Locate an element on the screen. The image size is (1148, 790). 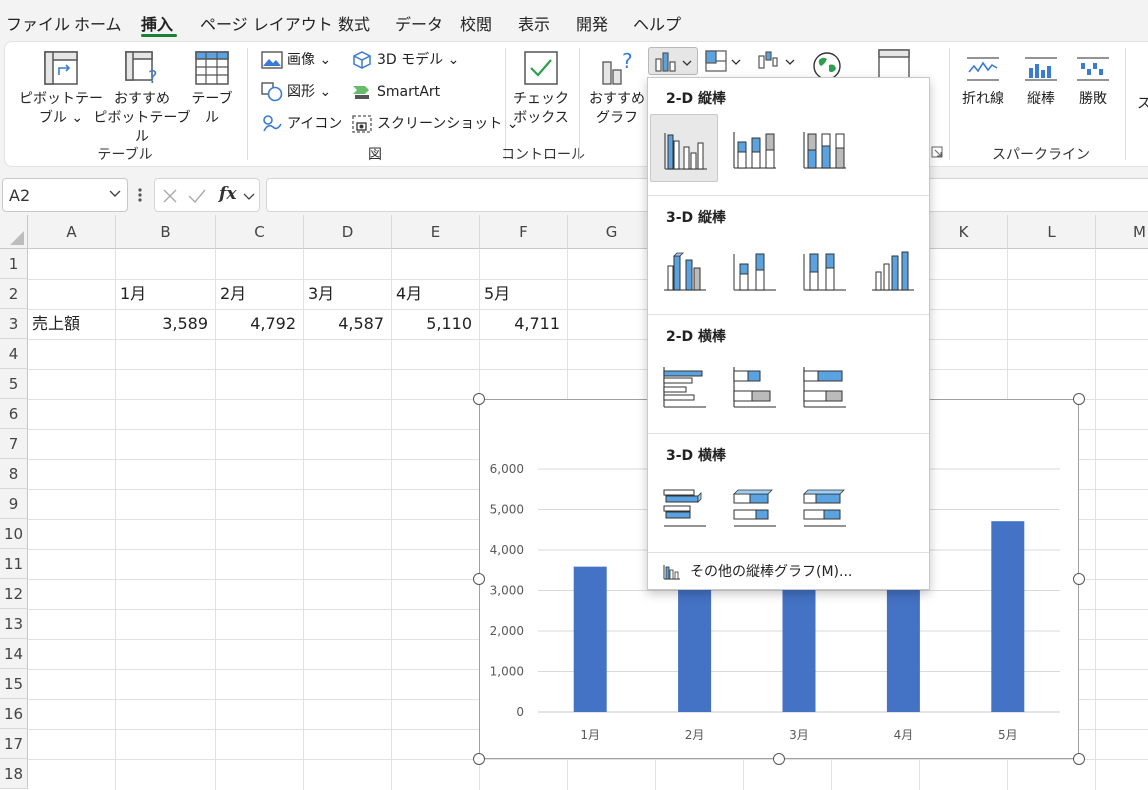
dialog-launcher-icon is located at coordinates (937, 152).